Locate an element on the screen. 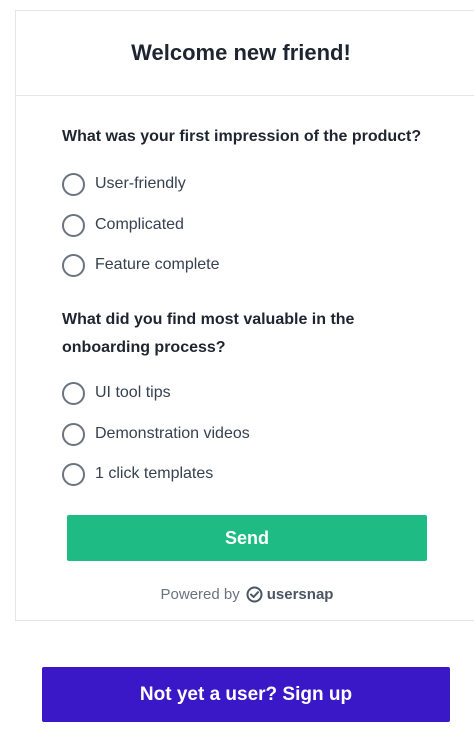 Image resolution: width=474 pixels, height=734 pixels. usersnap-logo-icon is located at coordinates (254, 594).